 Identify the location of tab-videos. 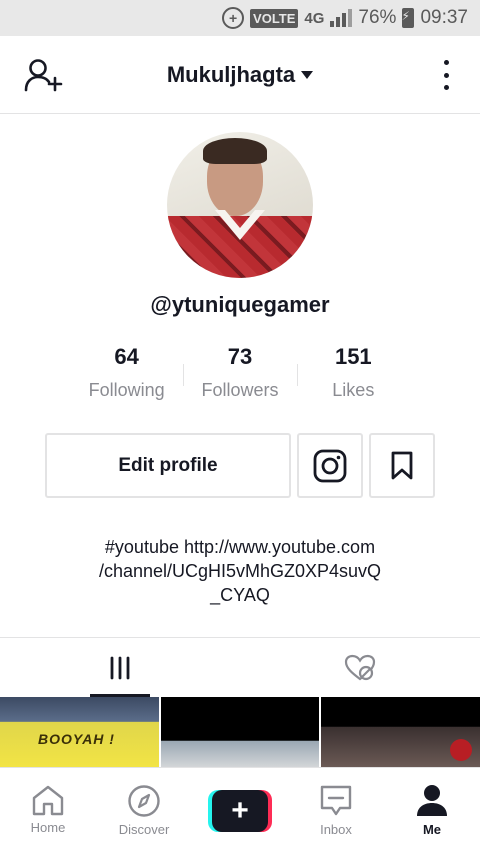
(120, 667).